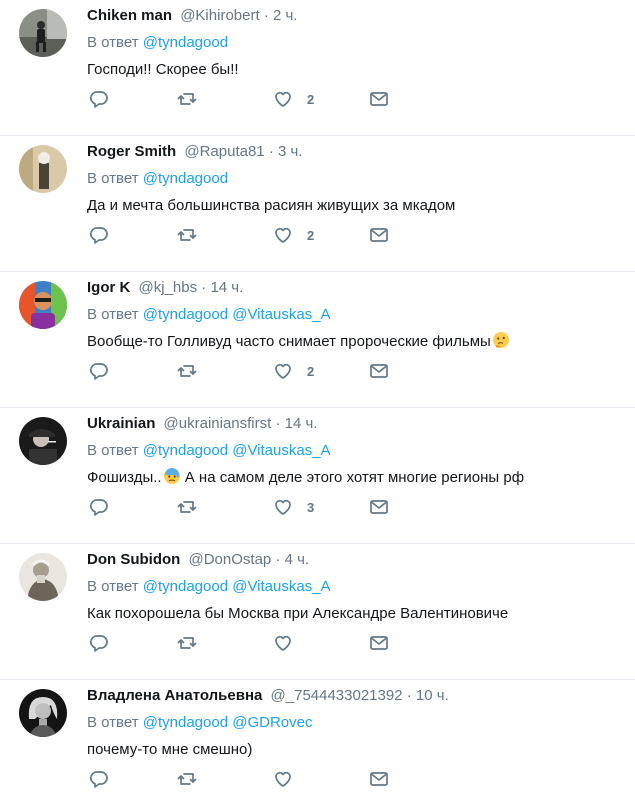 This screenshot has height=803, width=635. I want to click on like-button: 3, so click(293, 507).